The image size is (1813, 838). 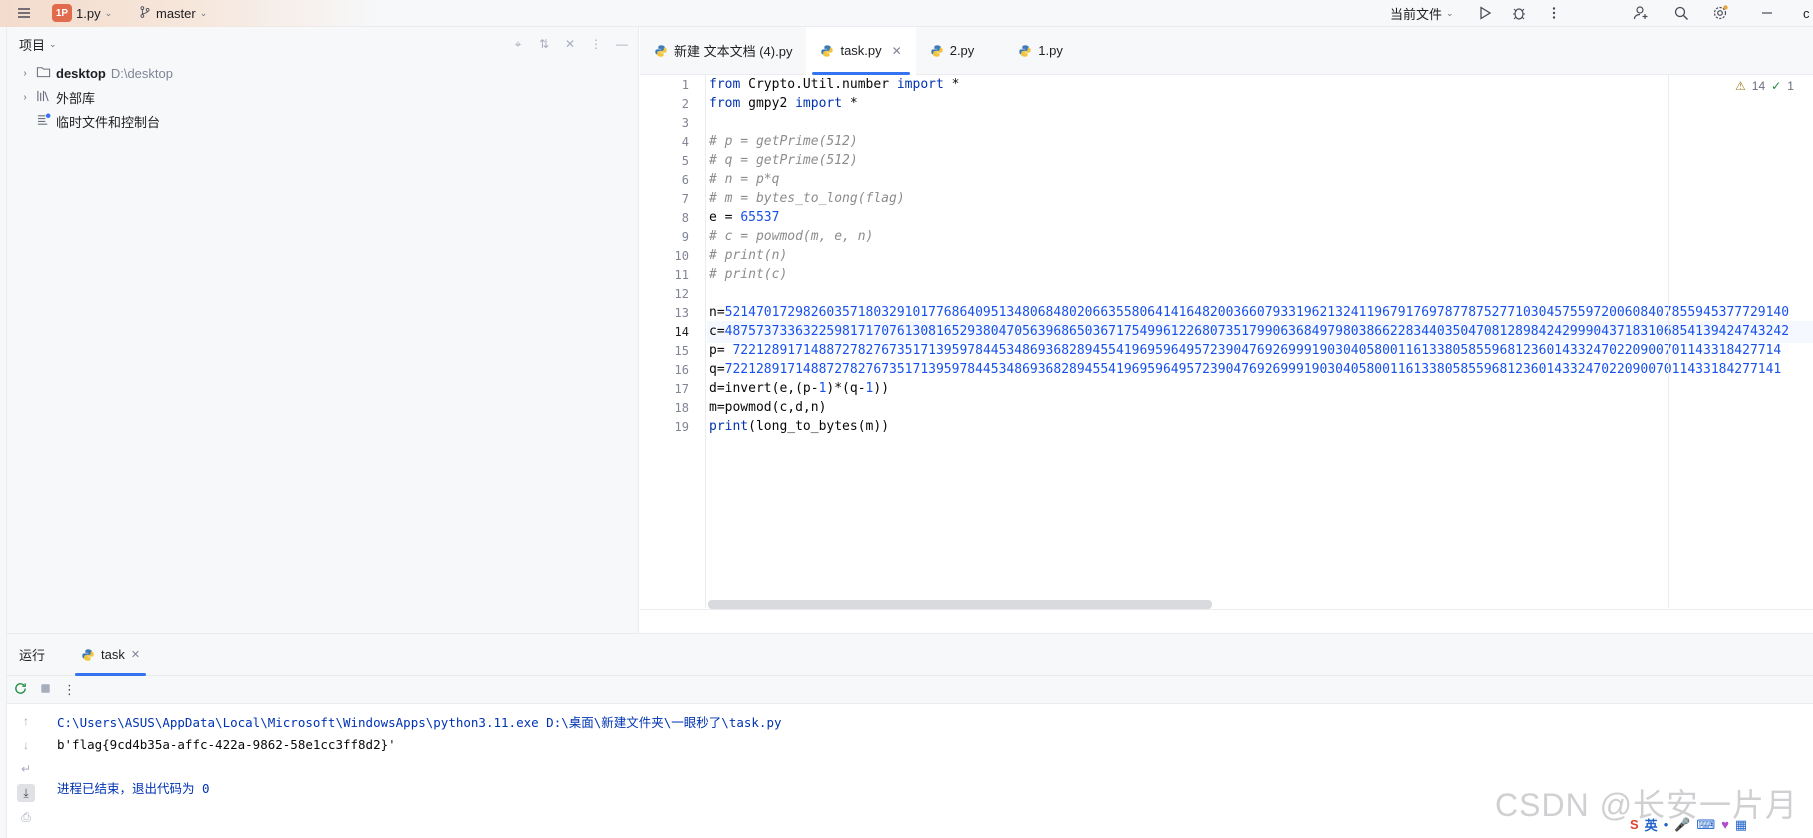 I want to click on ime-language-label: 英, so click(x=1651, y=824).